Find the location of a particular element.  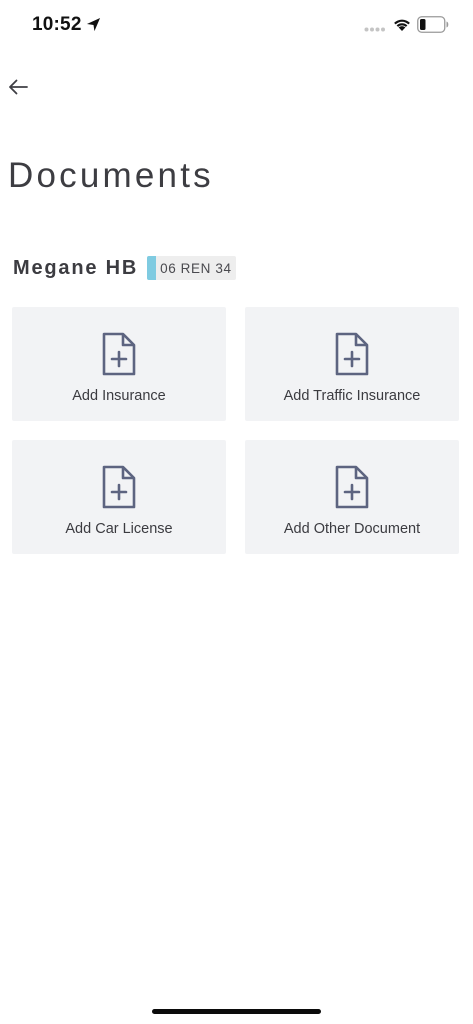

back-button is located at coordinates (19, 87).